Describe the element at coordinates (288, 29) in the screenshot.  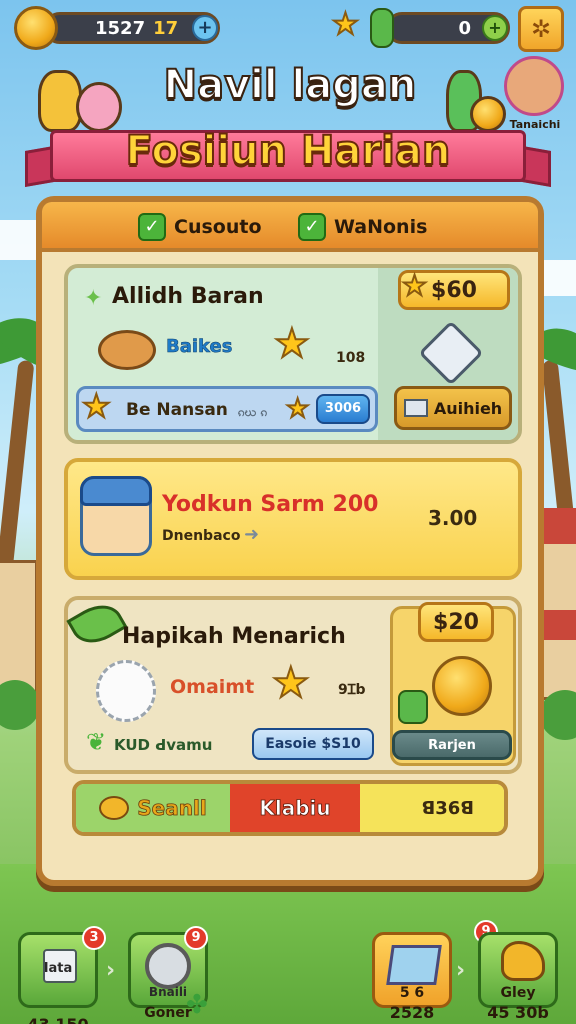
I see `top-bar: 1527 17 + ★ 0 + ✲` at that location.